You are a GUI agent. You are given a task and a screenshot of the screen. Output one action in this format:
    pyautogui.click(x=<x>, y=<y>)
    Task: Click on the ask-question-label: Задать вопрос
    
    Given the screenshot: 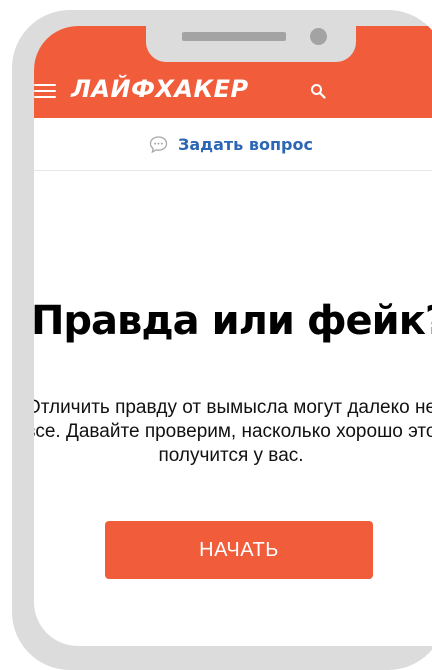 What is the action you would take?
    pyautogui.click(x=245, y=144)
    